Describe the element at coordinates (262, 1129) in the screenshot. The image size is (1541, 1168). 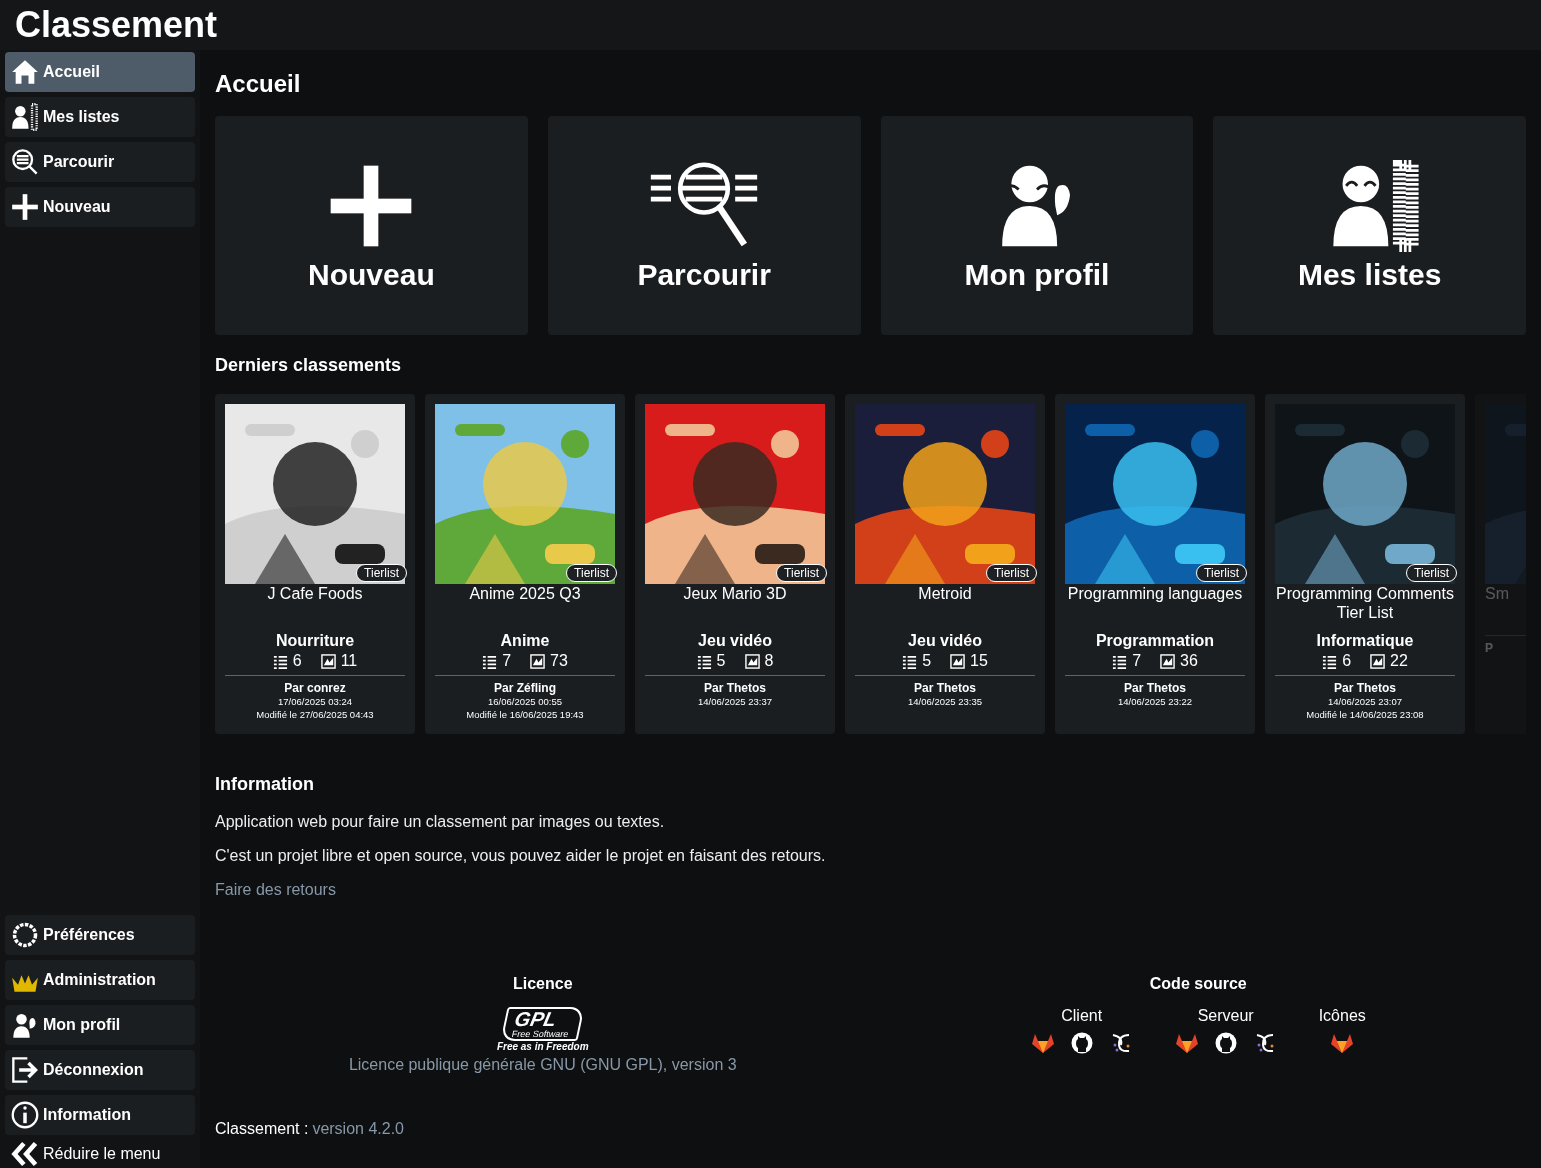
I see `version-label: Classement :` at that location.